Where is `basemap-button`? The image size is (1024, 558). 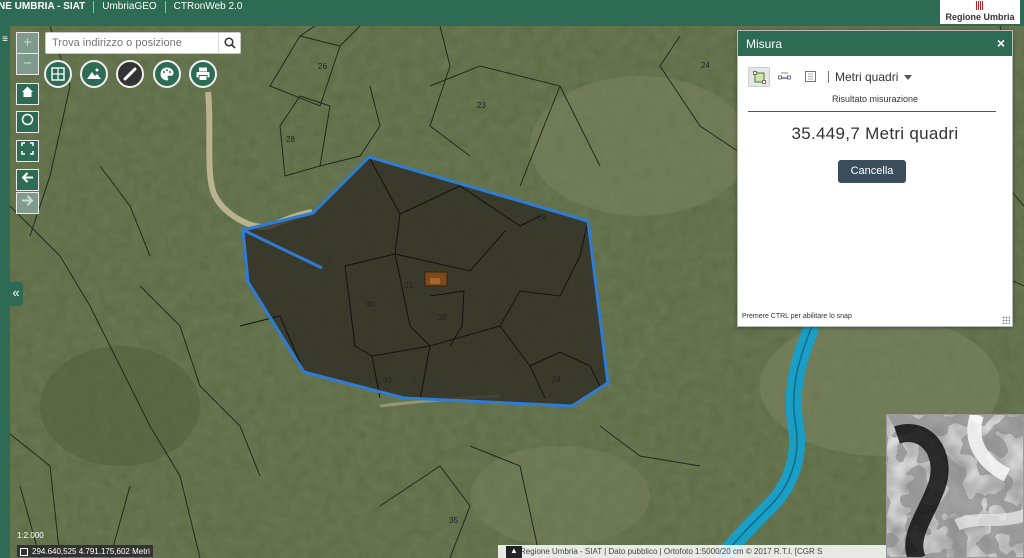
basemap-button is located at coordinates (94, 74).